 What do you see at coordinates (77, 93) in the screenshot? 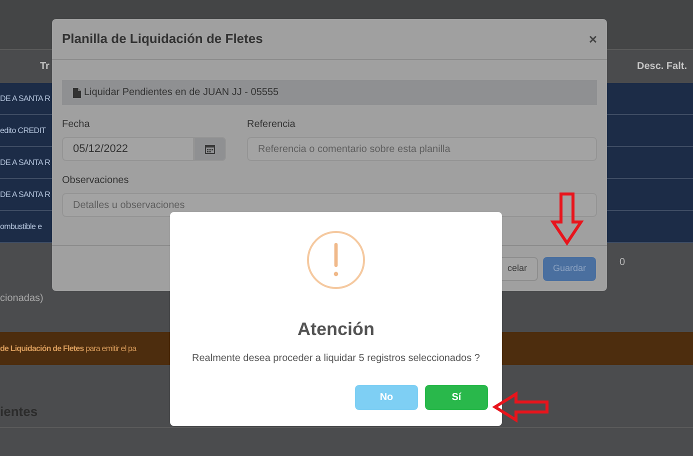
I see `document-icon` at bounding box center [77, 93].